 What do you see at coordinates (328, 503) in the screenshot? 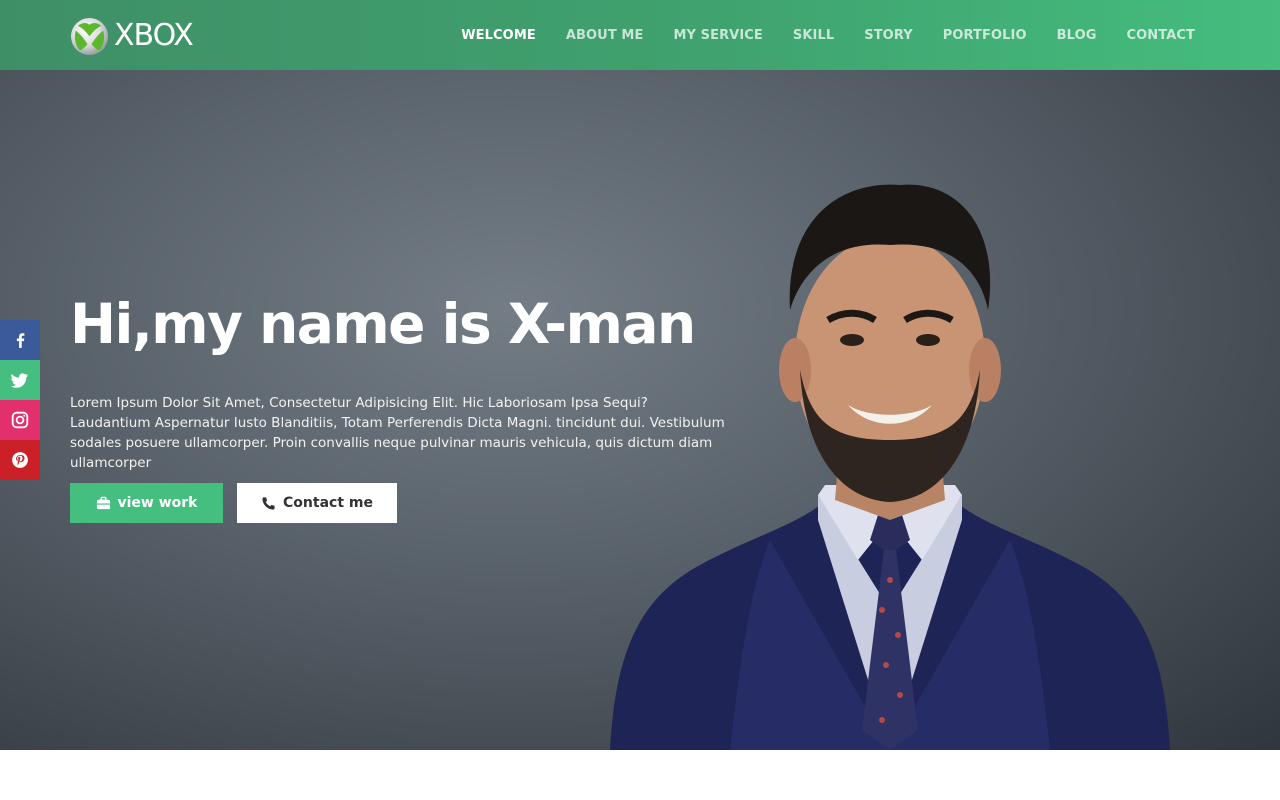
I see `contact-me-label: Contact me` at bounding box center [328, 503].